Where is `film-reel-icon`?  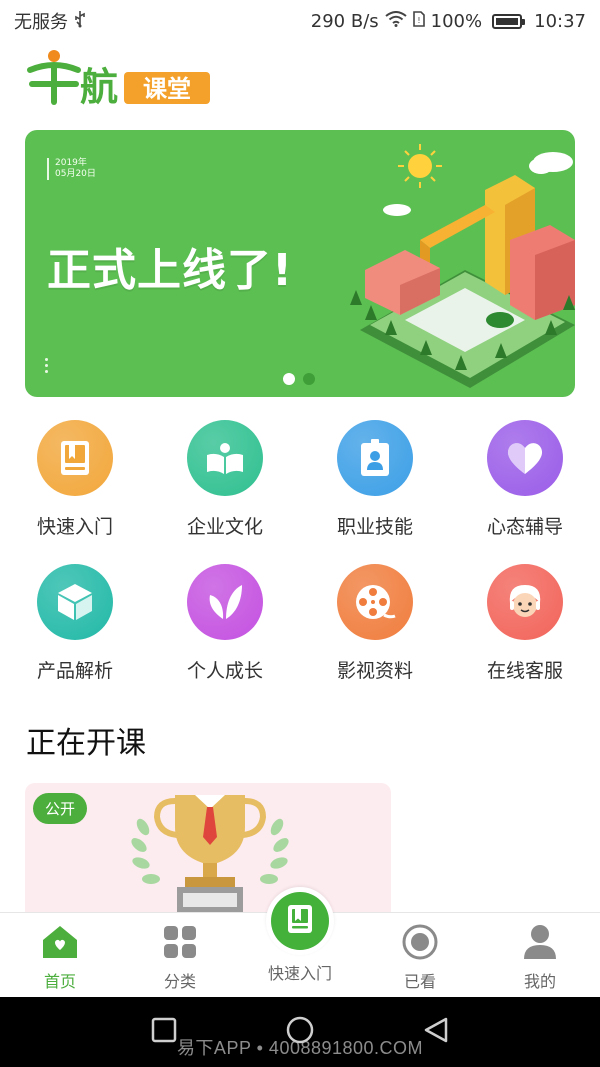
film-reel-icon is located at coordinates (375, 602).